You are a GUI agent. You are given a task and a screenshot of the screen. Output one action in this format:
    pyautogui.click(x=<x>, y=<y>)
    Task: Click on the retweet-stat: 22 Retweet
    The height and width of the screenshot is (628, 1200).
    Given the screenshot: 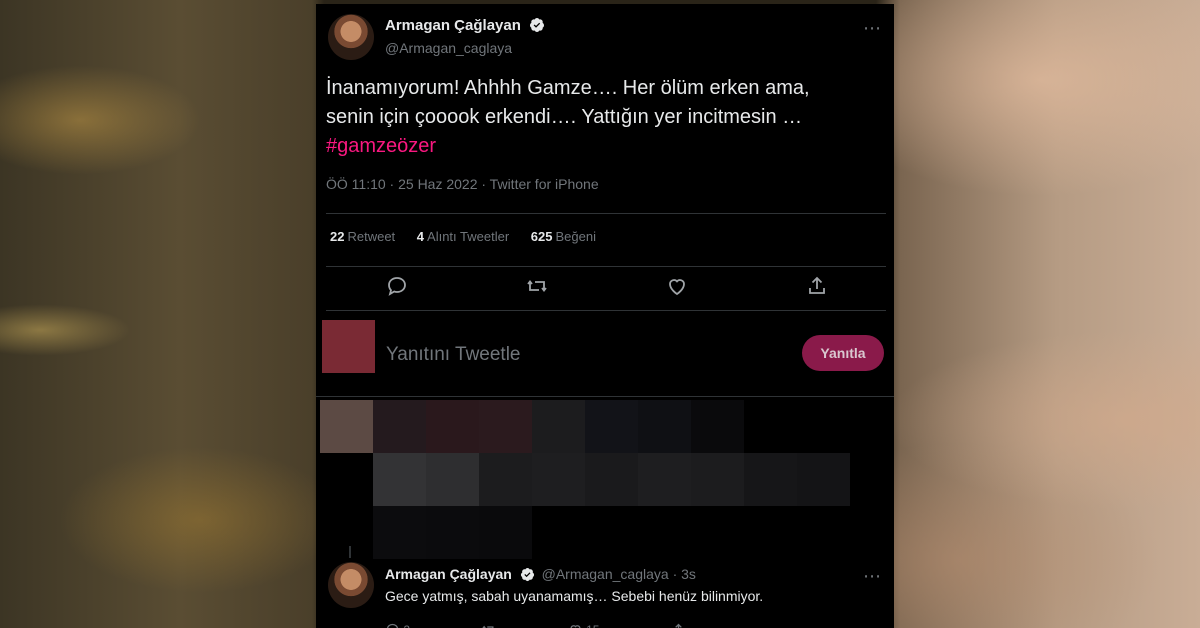 What is the action you would take?
    pyautogui.click(x=362, y=236)
    